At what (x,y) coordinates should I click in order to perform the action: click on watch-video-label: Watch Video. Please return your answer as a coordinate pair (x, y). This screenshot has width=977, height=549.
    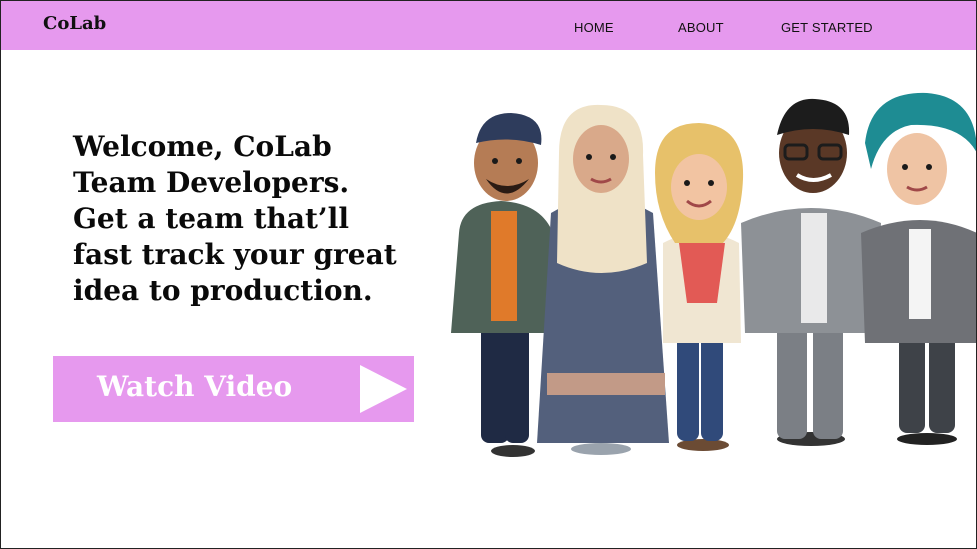
    Looking at the image, I should click on (195, 386).